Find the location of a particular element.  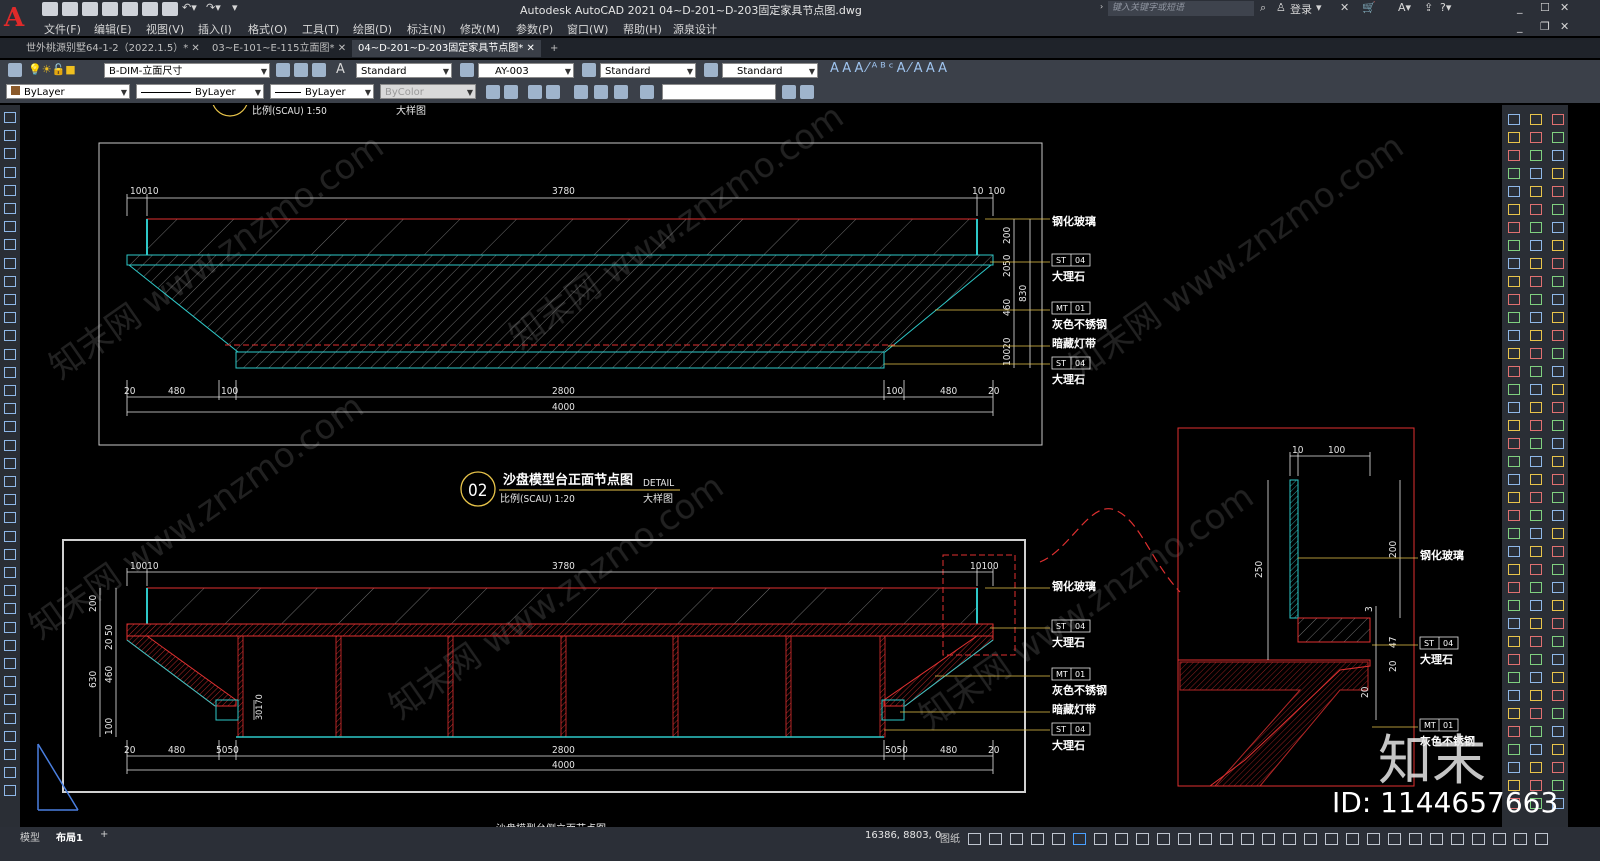

design-center-icon is located at coordinates (535, 92).